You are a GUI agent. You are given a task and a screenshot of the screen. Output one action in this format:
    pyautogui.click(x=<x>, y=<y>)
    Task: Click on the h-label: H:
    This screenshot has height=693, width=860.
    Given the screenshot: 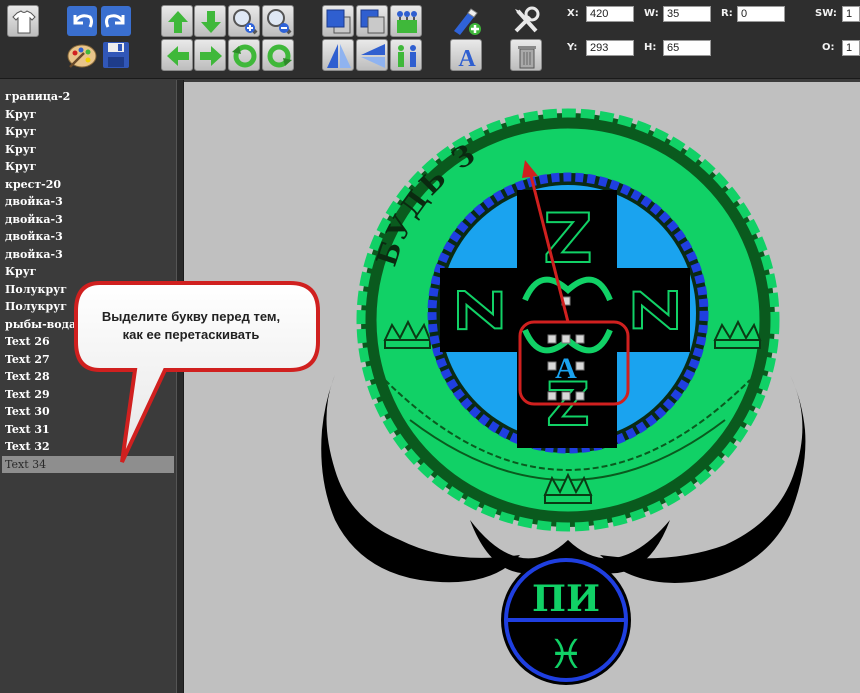 What is the action you would take?
    pyautogui.click(x=650, y=47)
    